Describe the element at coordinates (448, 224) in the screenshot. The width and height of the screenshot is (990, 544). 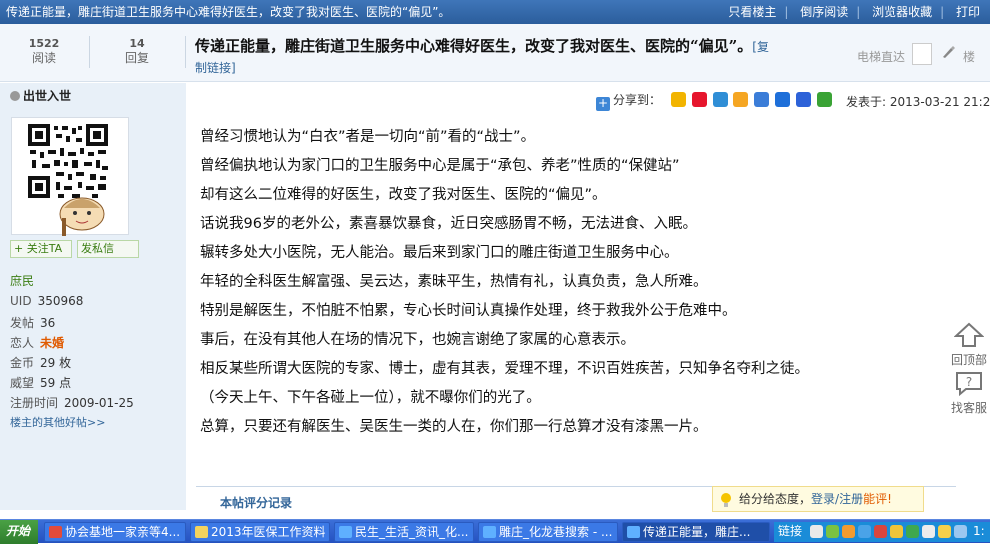
I see `post-line: 话说我96岁的老外公，素喜暴饮暴食，近日突感肠胃不畅，无法进食、入眠。` at that location.